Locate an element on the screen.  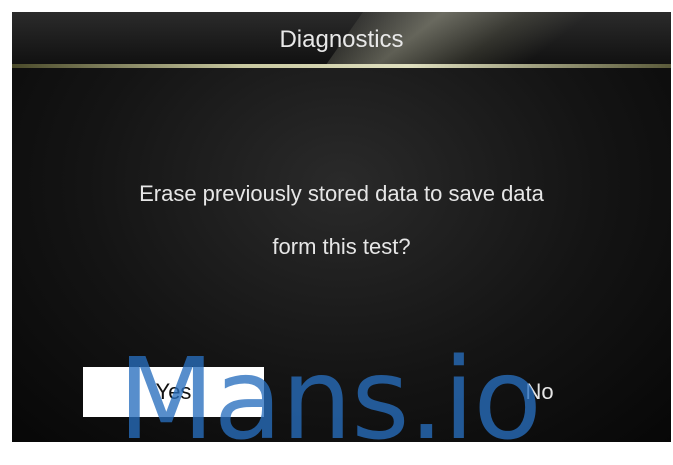
title-divider is located at coordinates (341, 66).